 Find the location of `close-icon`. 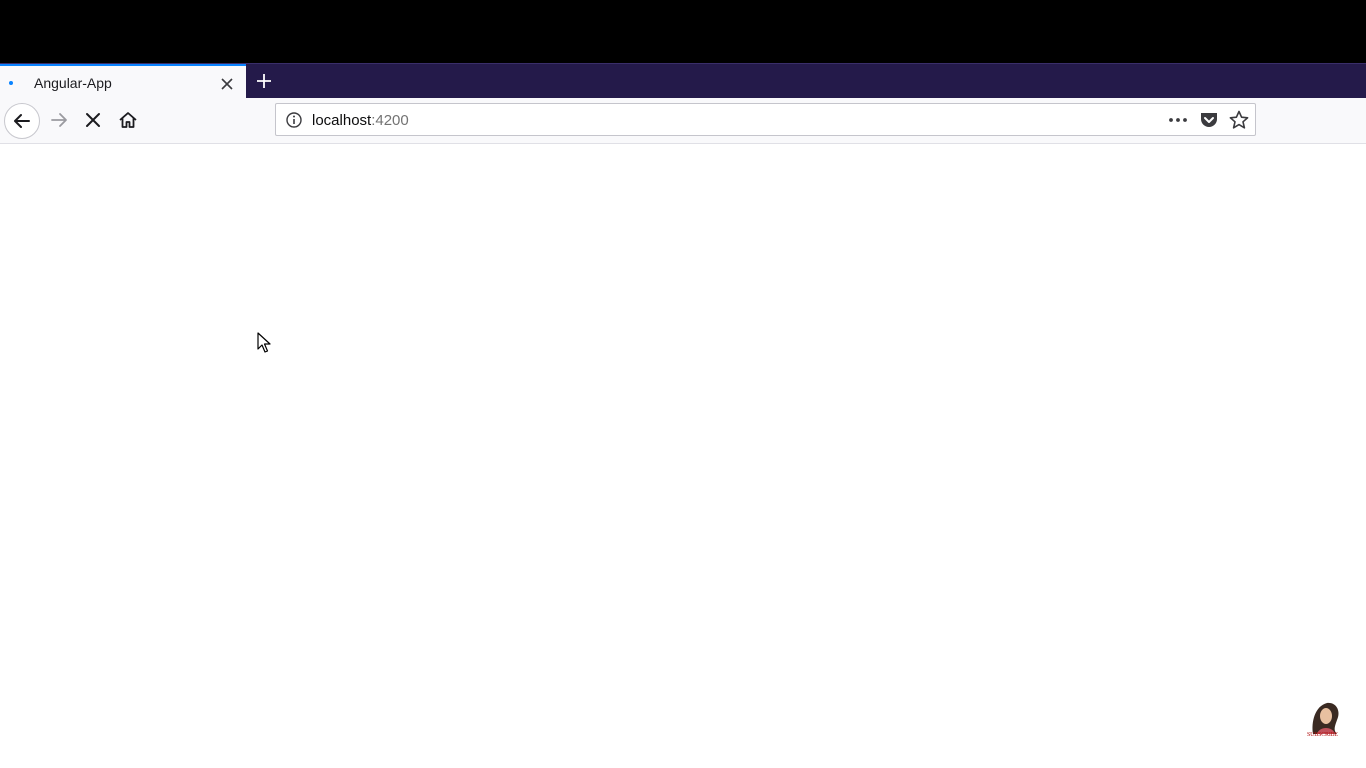

close-icon is located at coordinates (227, 84).